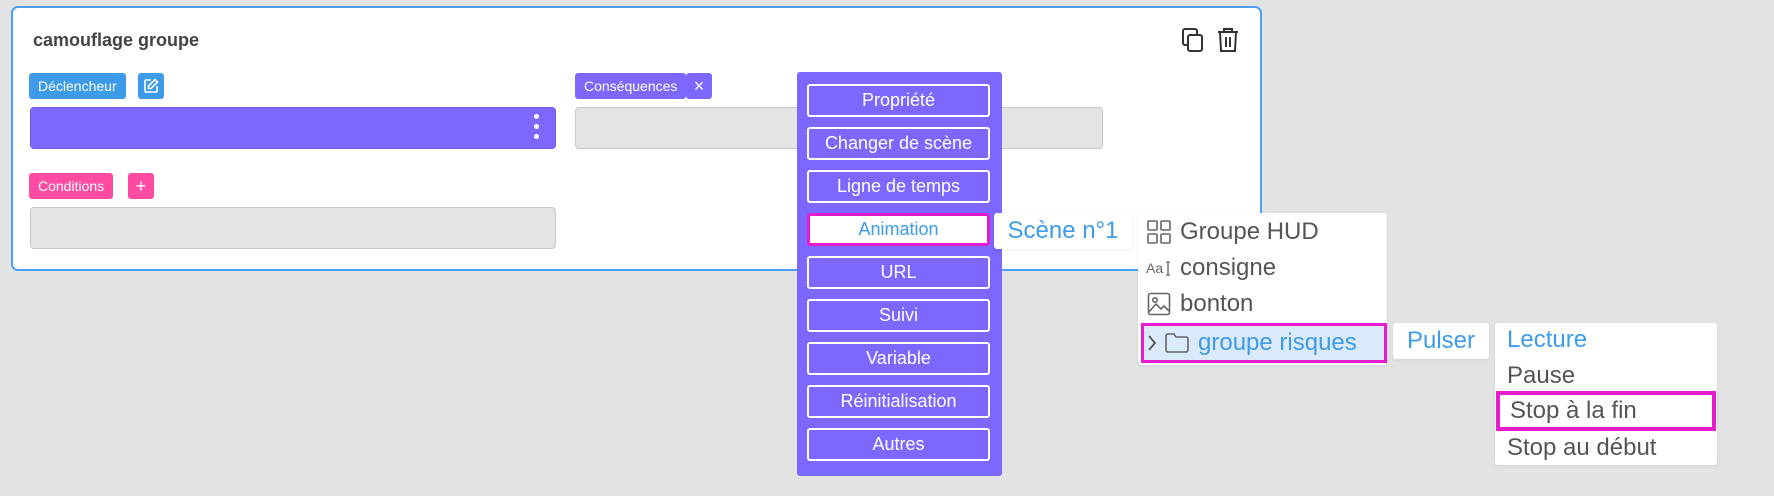 The height and width of the screenshot is (496, 1774). Describe the element at coordinates (536, 126) in the screenshot. I see `more-options-icon` at that location.